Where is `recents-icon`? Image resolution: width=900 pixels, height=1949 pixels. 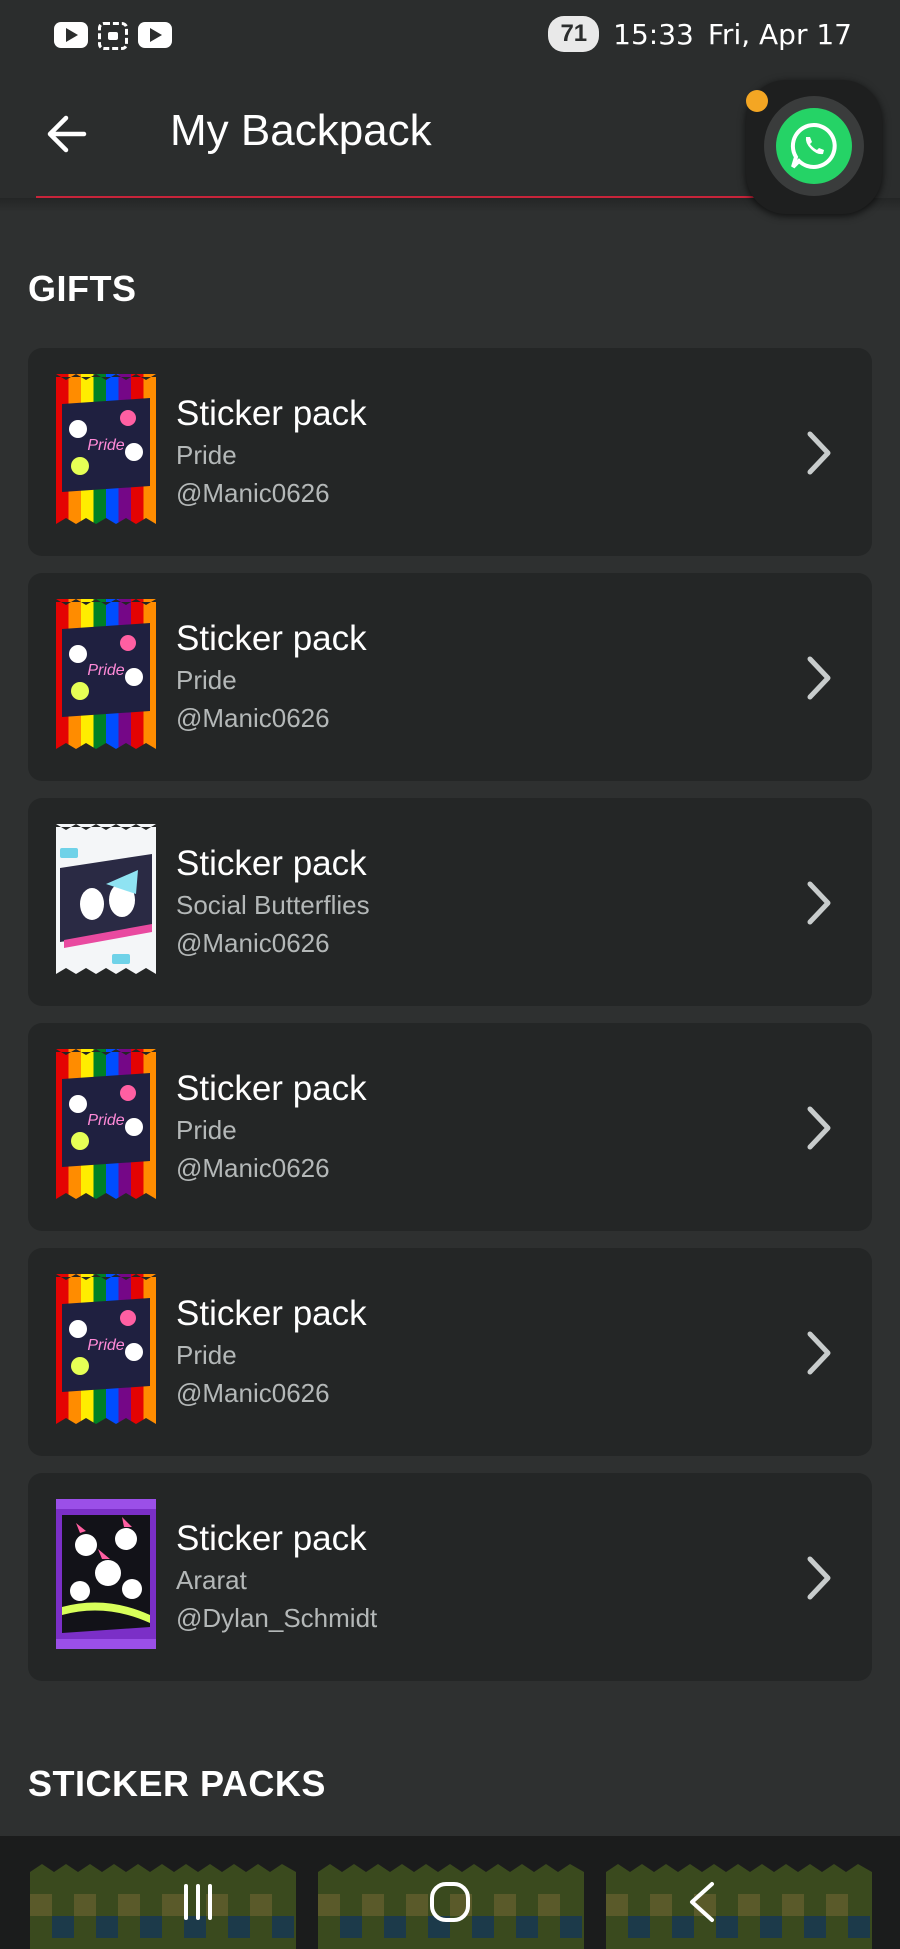 recents-icon is located at coordinates (198, 1902).